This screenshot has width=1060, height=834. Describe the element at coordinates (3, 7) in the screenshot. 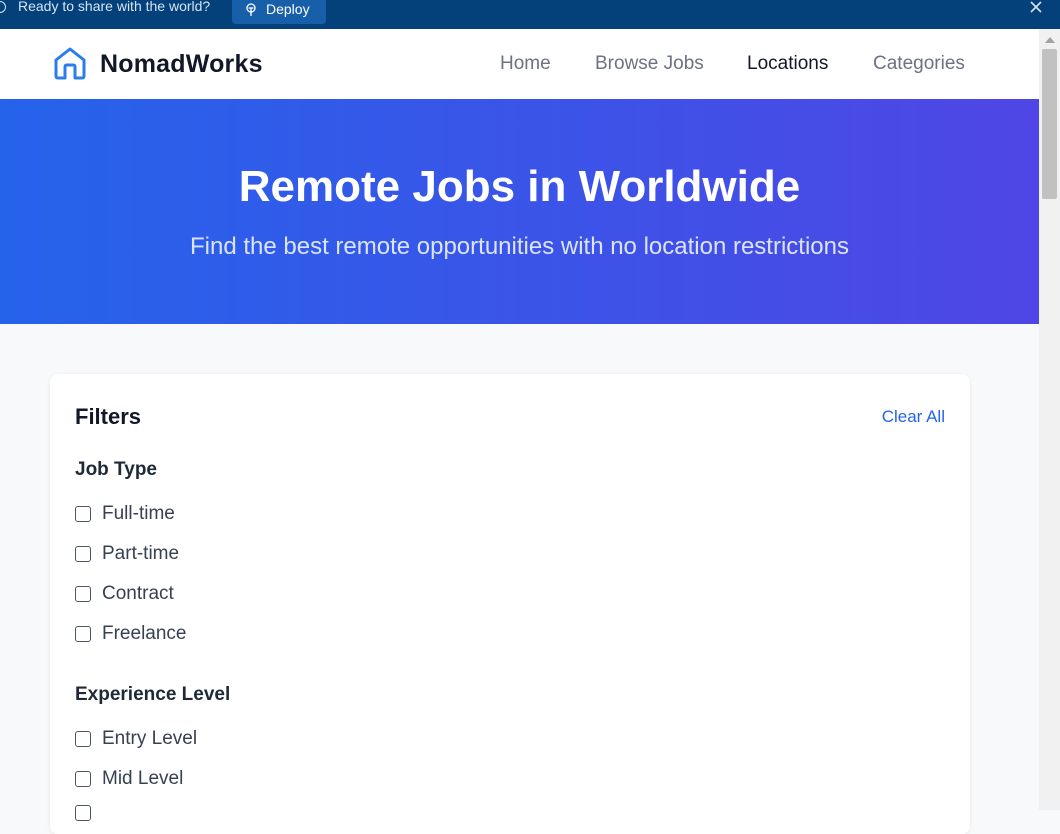

I see `status-icon` at that location.